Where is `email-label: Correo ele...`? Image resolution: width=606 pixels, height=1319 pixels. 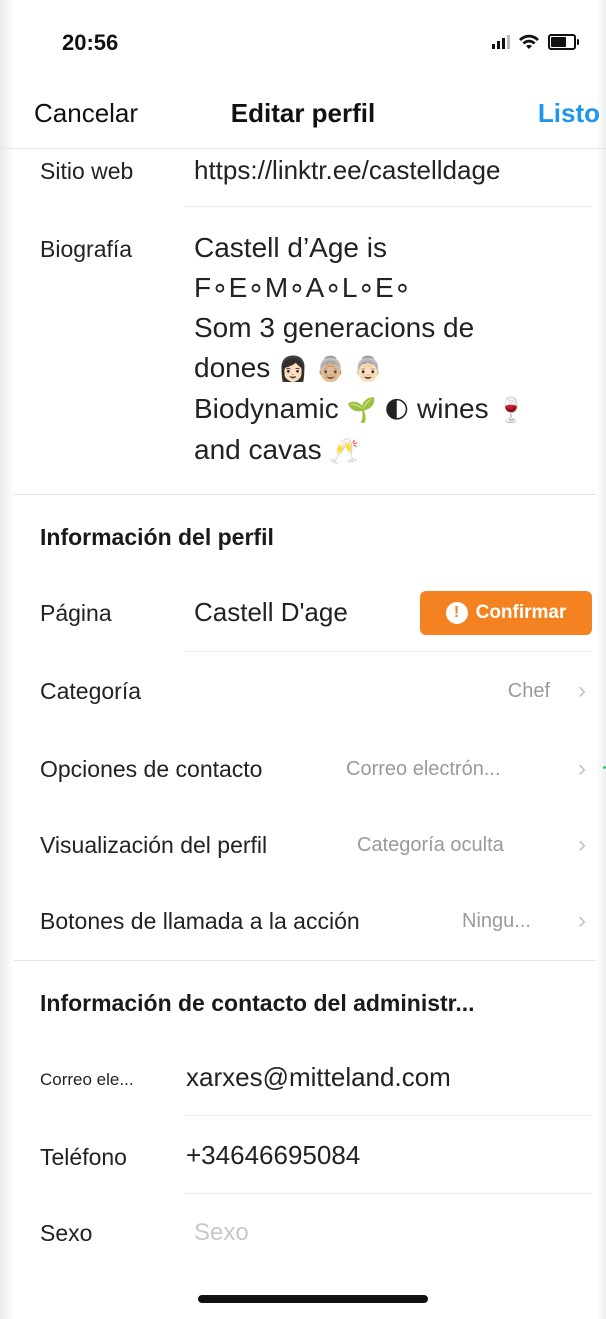 email-label: Correo ele... is located at coordinates (87, 1079).